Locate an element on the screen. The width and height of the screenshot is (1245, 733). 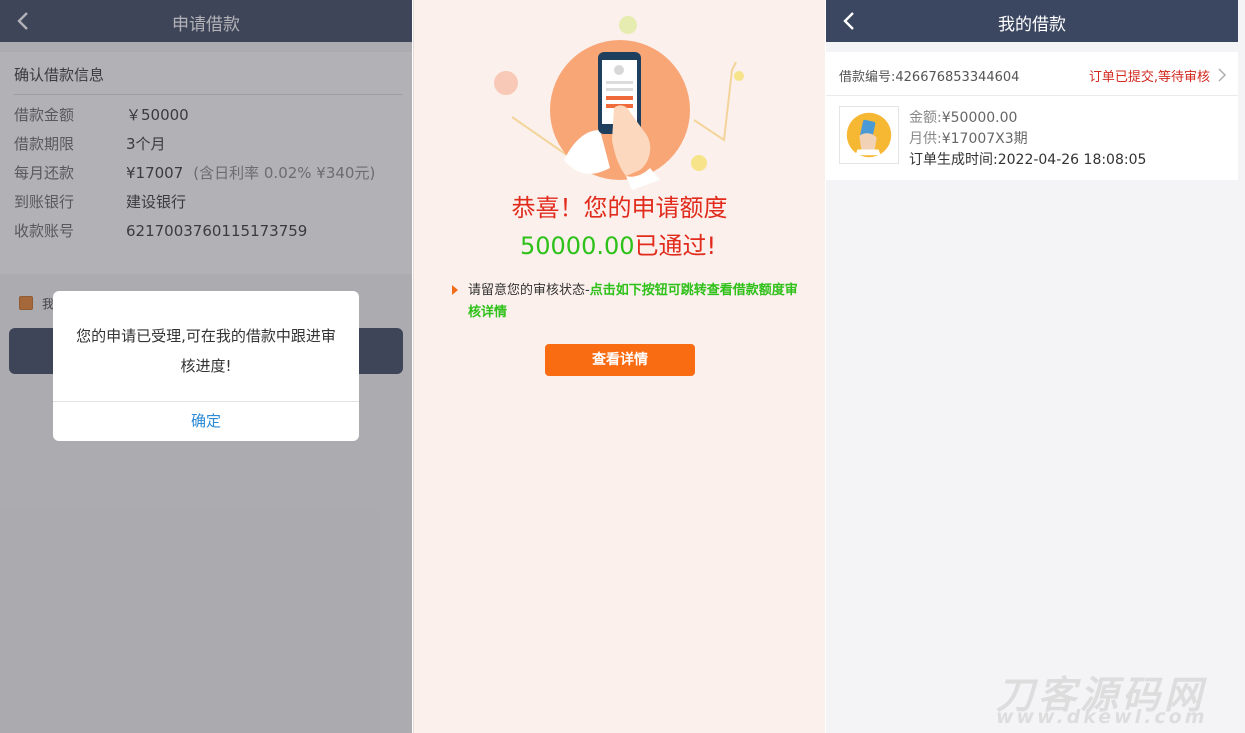
loan-monthly: 月供:¥17007X3期 is located at coordinates (968, 138).